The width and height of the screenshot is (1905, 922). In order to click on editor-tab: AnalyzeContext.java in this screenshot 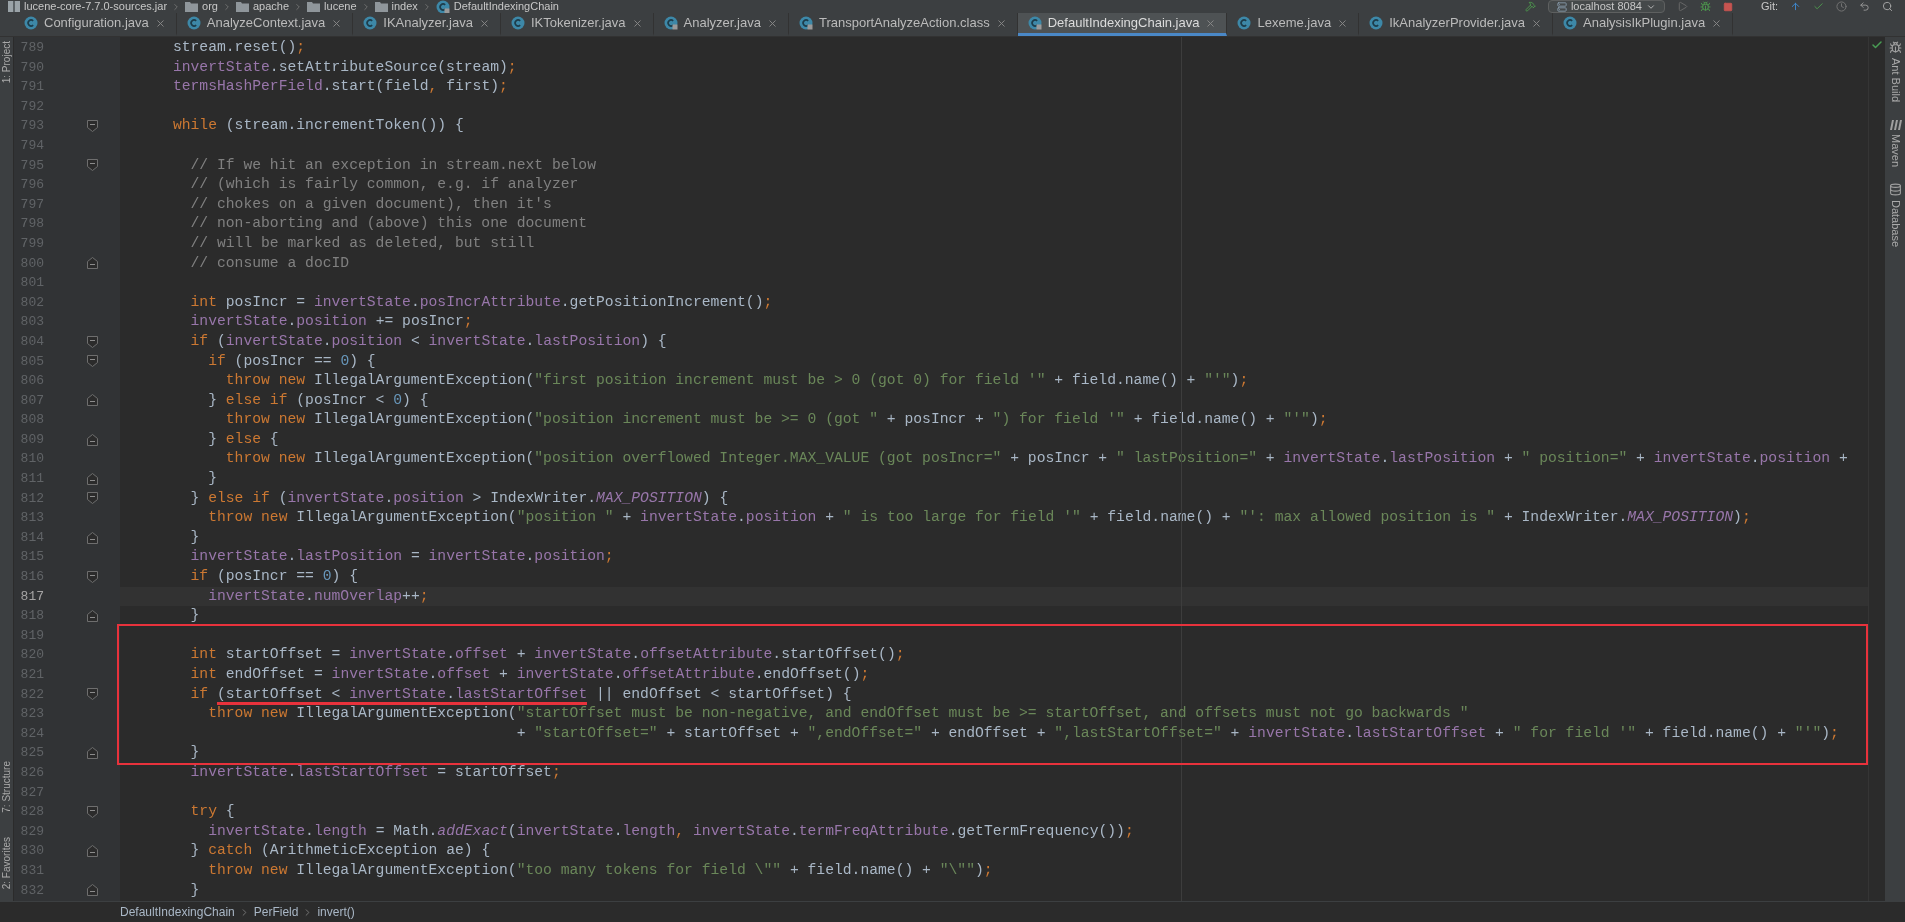, I will do `click(265, 24)`.